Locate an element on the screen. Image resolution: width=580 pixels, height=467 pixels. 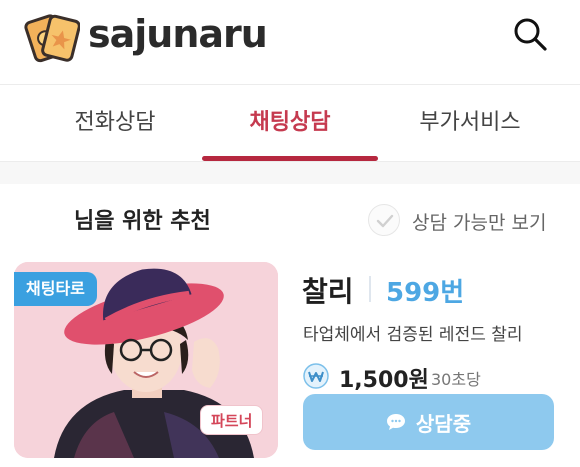
tab-phone-consult: 전화상담 is located at coordinates (115, 124).